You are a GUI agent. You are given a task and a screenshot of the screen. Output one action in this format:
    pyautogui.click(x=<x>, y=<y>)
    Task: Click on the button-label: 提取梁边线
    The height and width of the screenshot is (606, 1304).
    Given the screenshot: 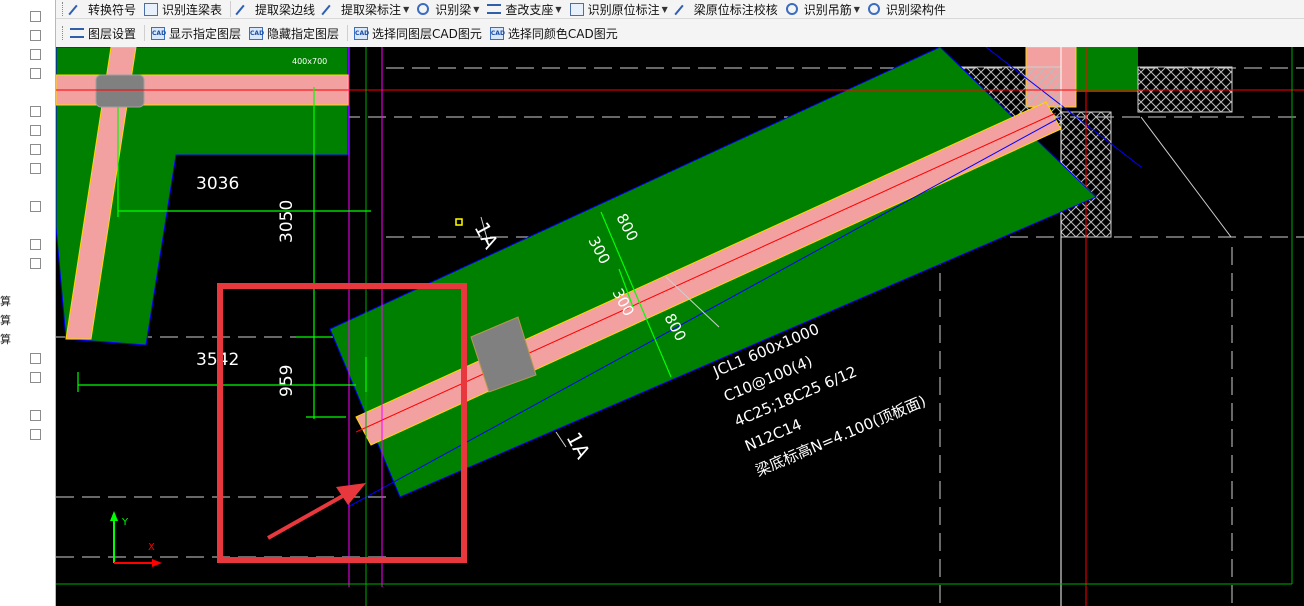 What is the action you would take?
    pyautogui.click(x=285, y=9)
    